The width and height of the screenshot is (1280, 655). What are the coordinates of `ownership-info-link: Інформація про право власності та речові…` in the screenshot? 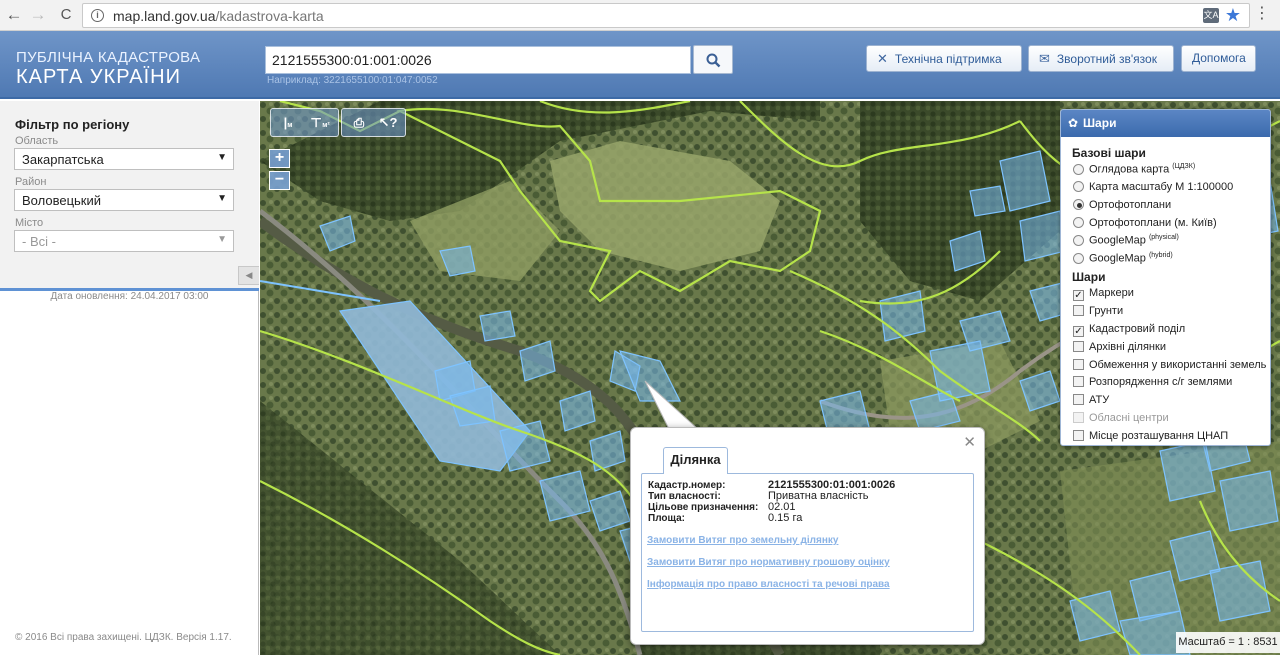 It's located at (768, 584).